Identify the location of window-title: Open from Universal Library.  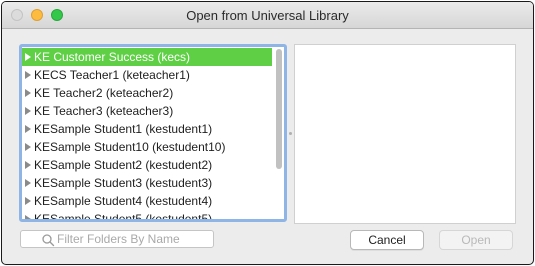
(267, 15).